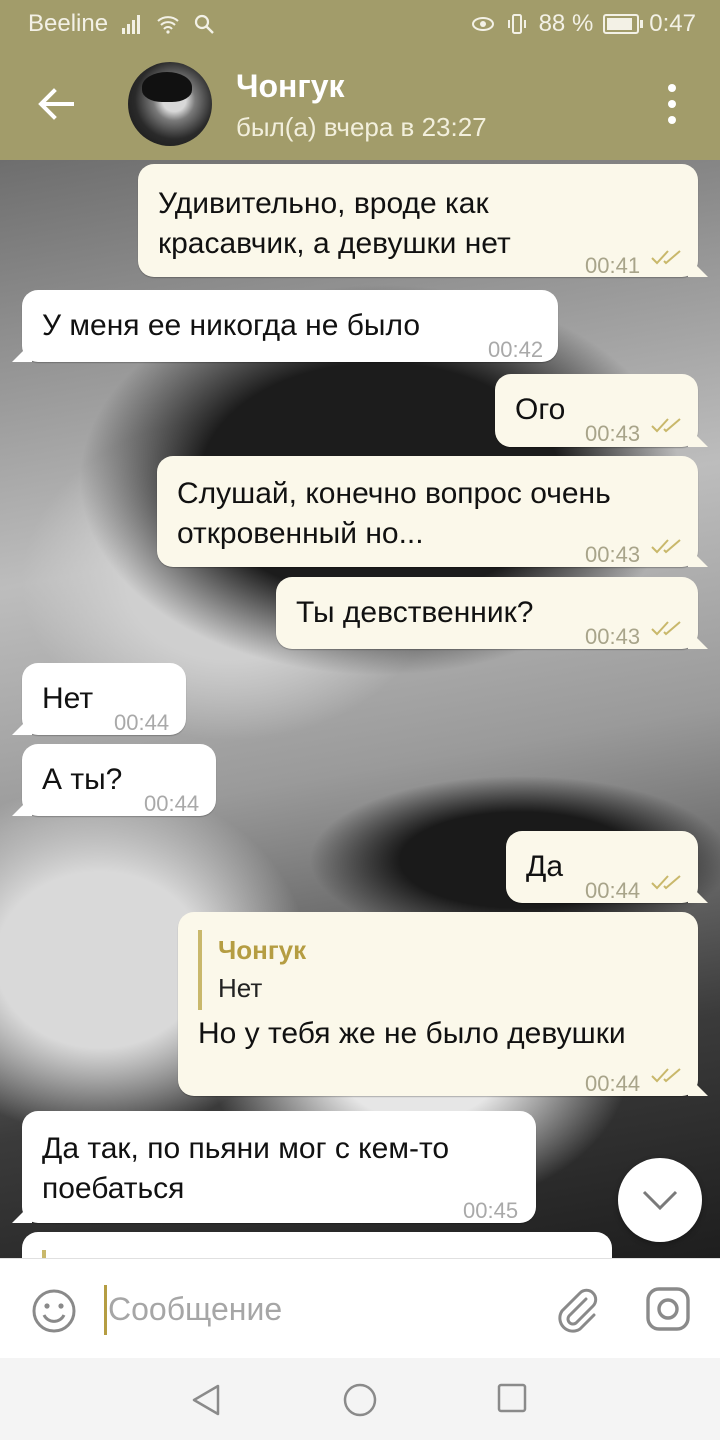  I want to click on message-text: поебаться, so click(113, 1188).